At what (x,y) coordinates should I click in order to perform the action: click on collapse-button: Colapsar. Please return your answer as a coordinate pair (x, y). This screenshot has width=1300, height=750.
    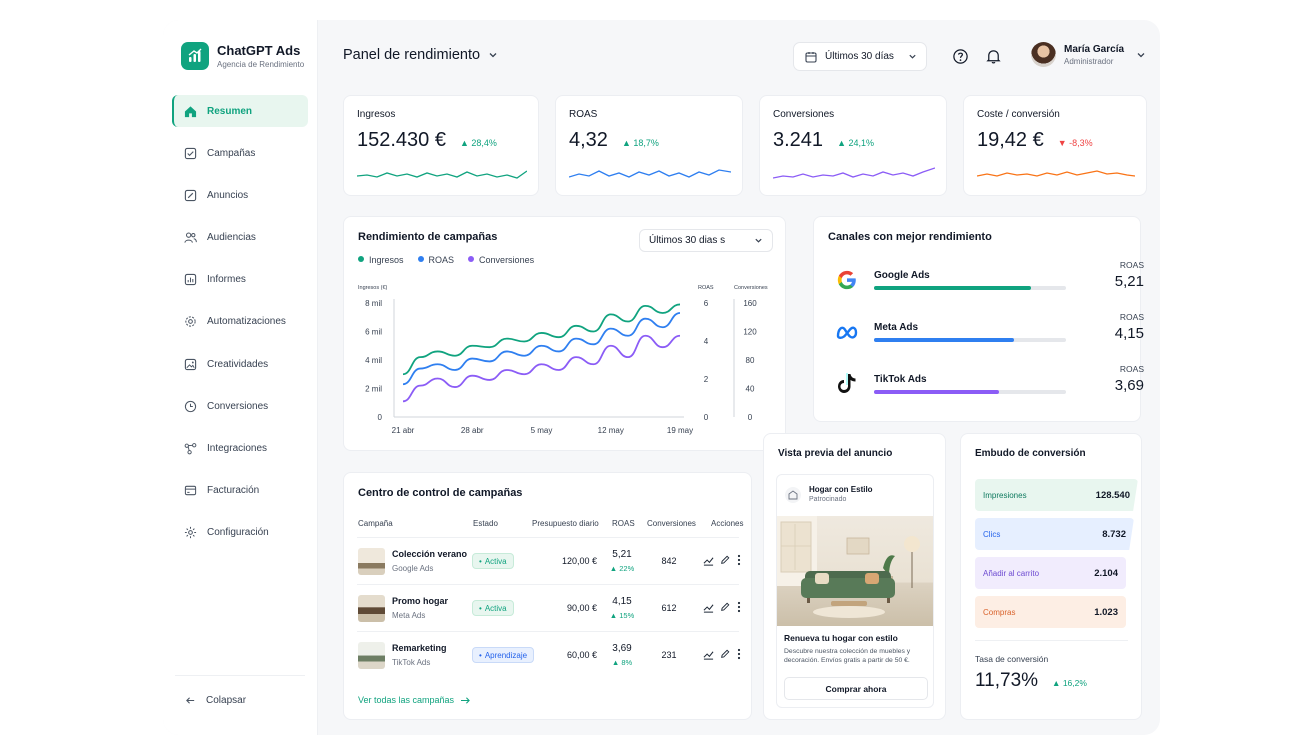
    Looking at the image, I should click on (240, 690).